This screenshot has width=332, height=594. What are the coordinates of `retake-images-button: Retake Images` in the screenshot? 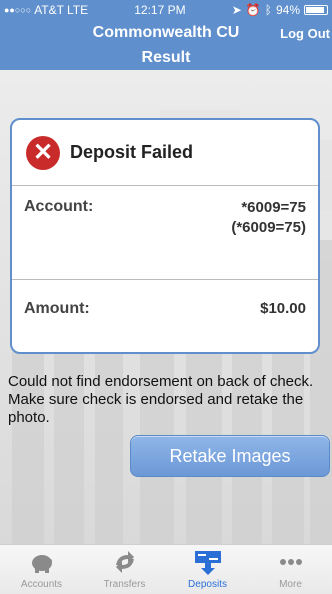 It's located at (230, 456).